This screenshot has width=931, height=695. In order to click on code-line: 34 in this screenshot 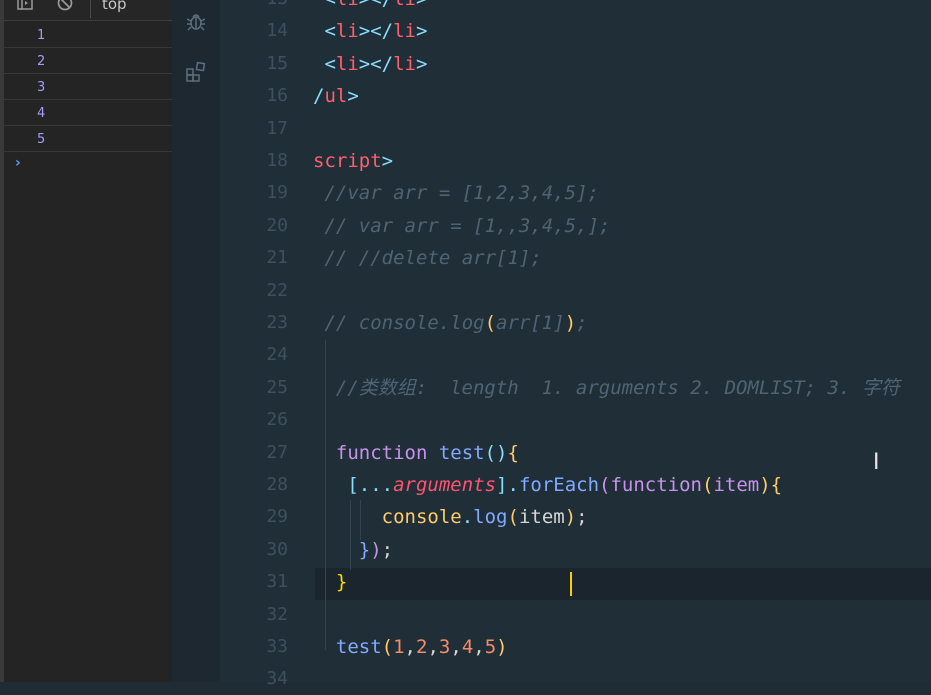, I will do `click(575, 679)`.